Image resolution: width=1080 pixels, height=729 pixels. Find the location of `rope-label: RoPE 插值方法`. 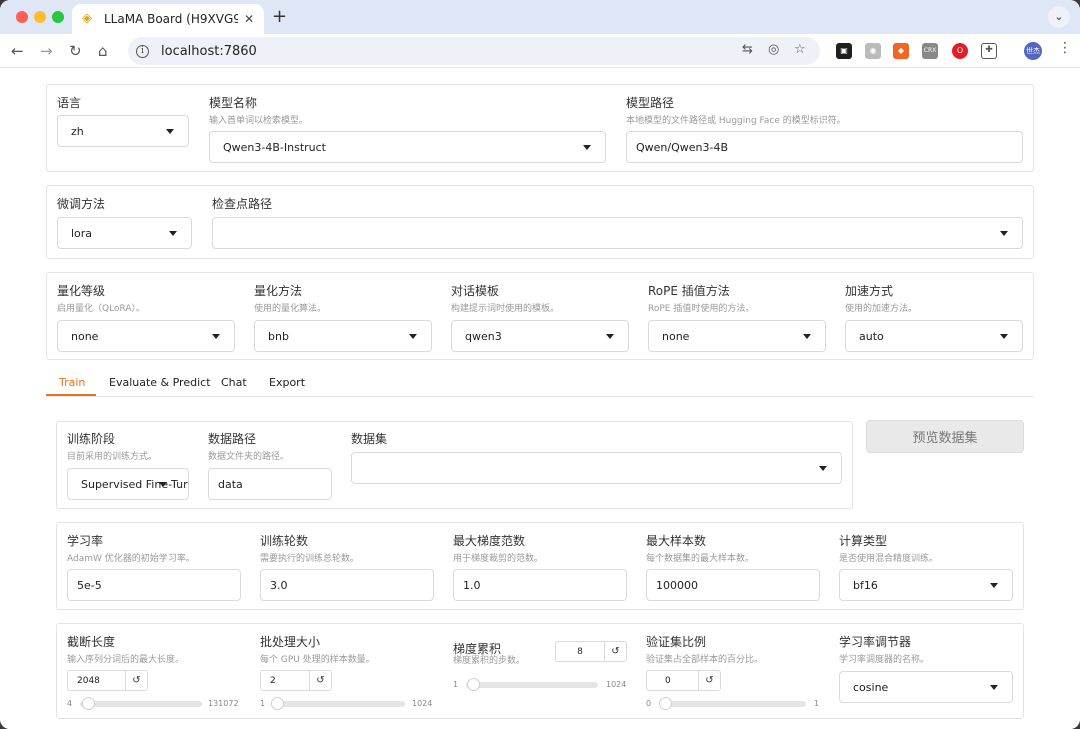

rope-label: RoPE 插值方法 is located at coordinates (689, 291).